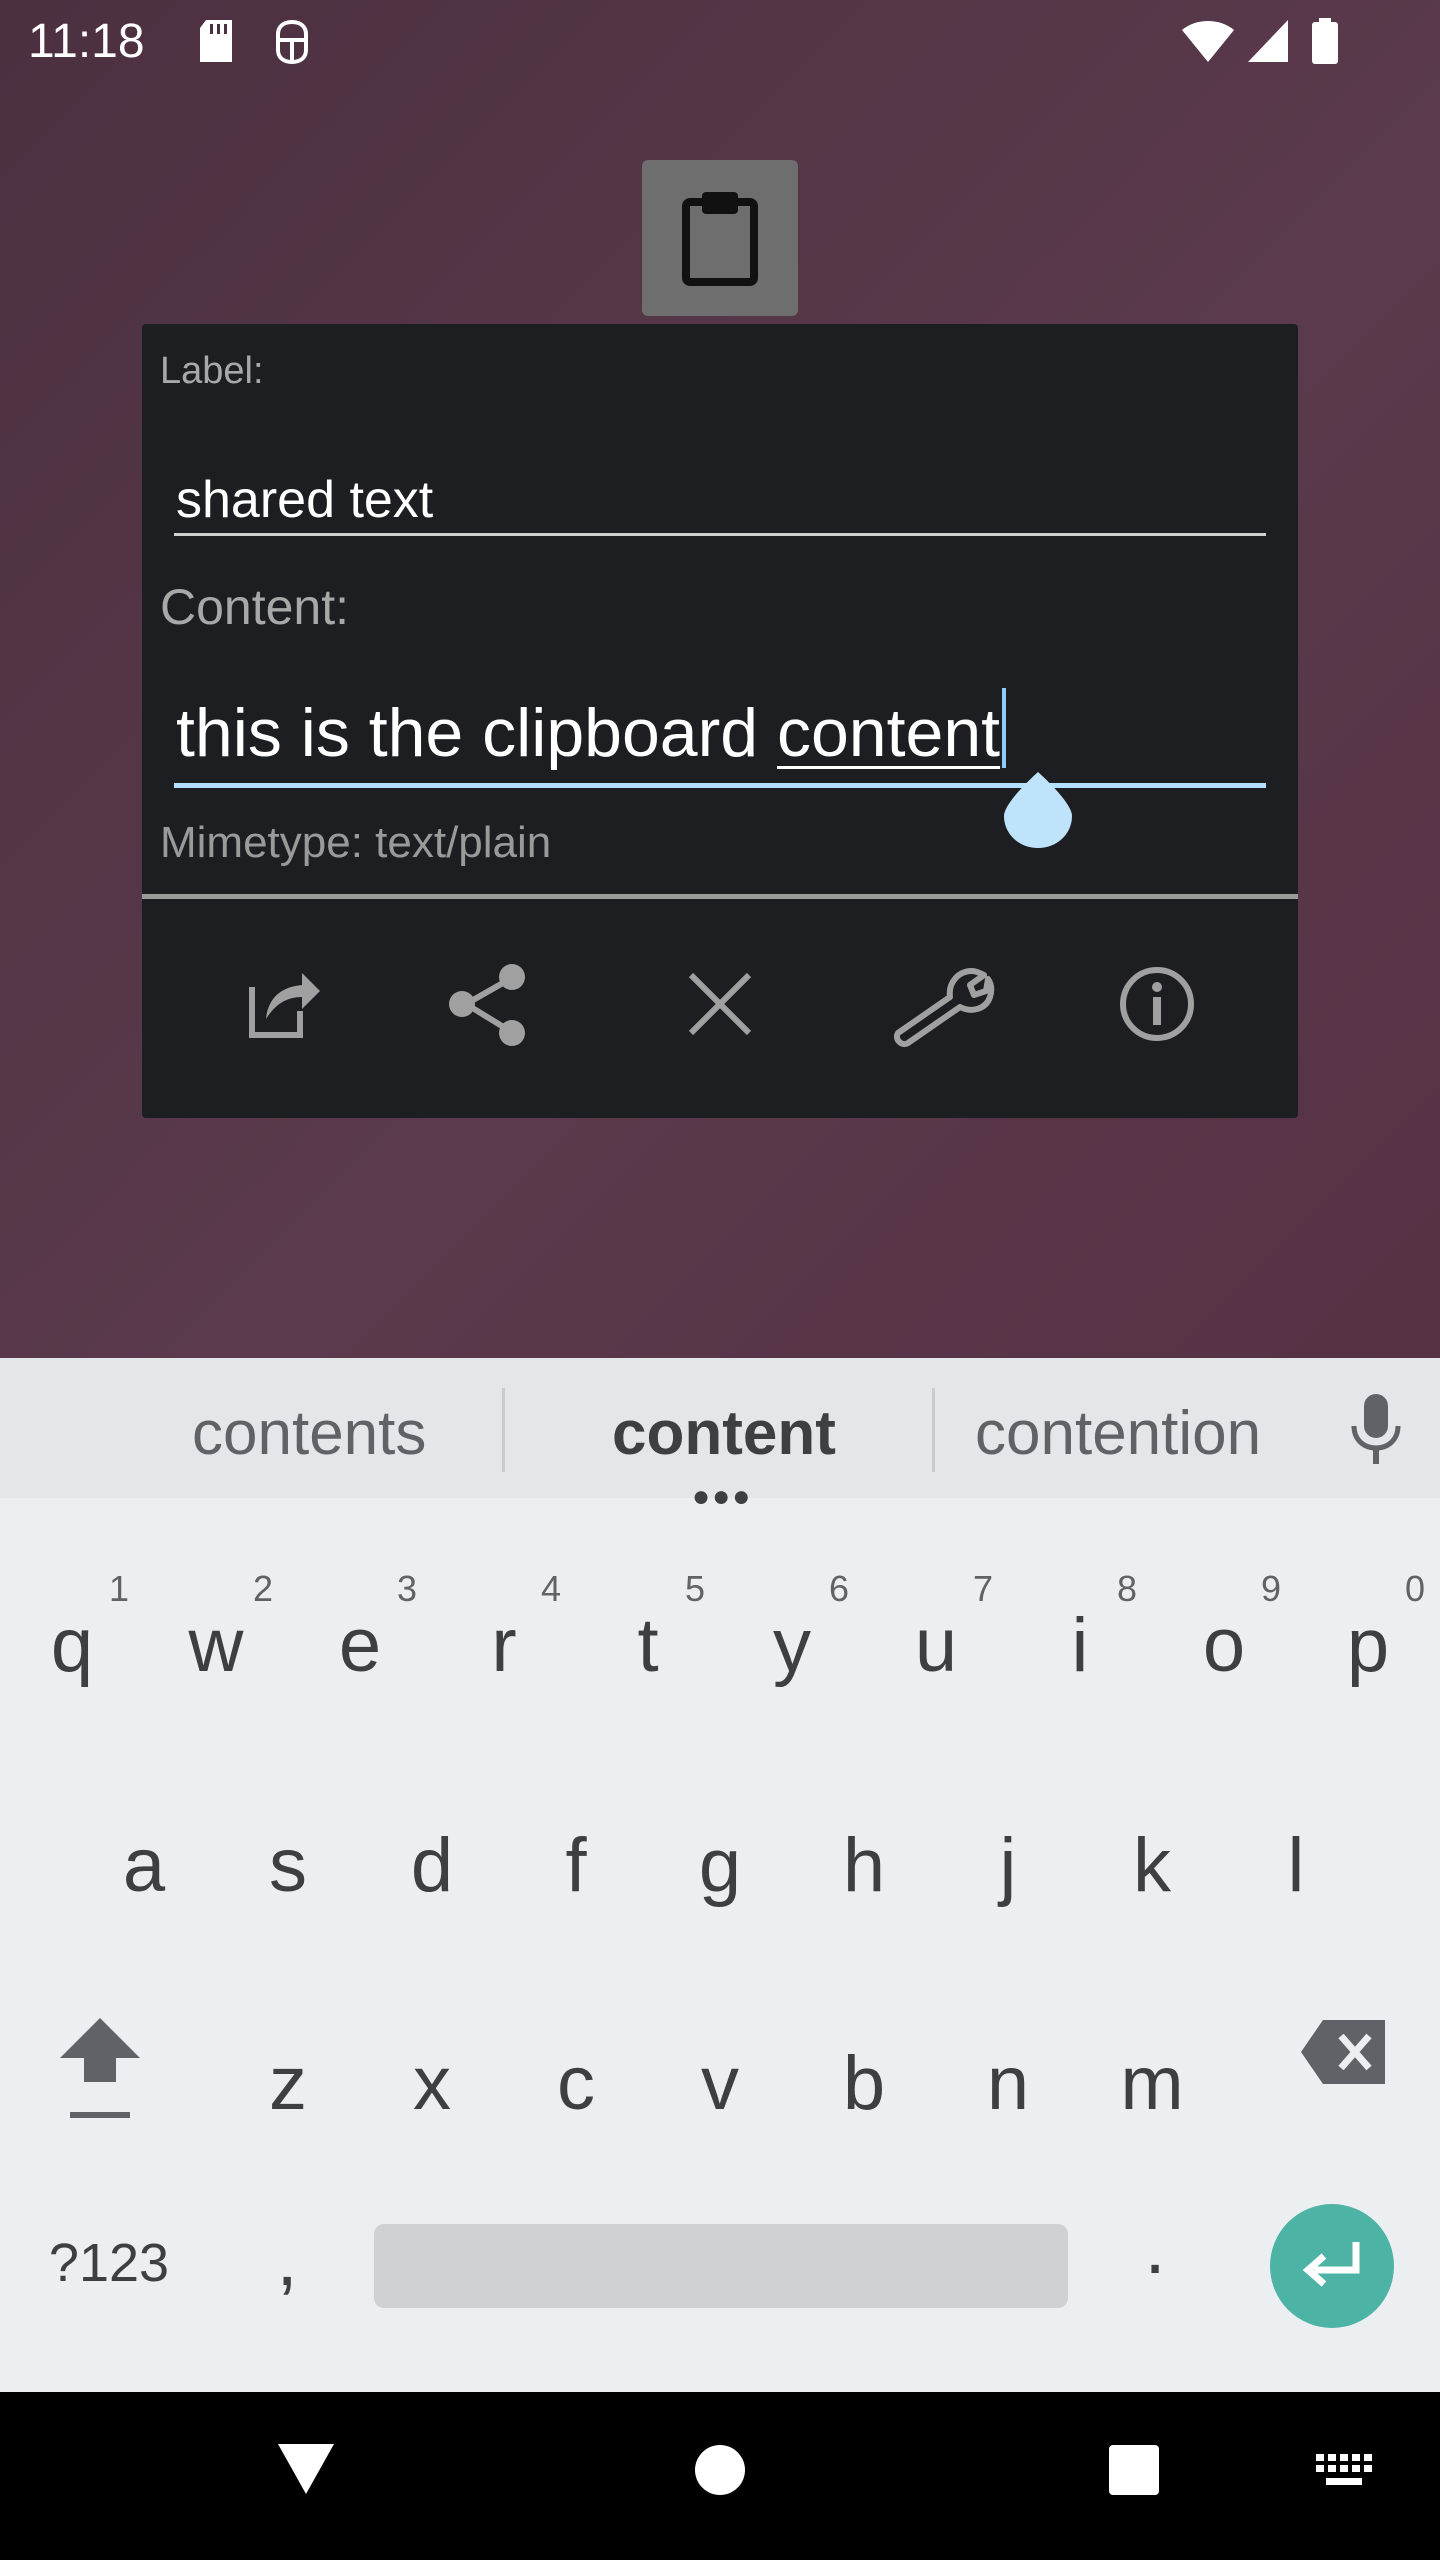 This screenshot has width=1440, height=2560. I want to click on debug-icon, so click(292, 44).